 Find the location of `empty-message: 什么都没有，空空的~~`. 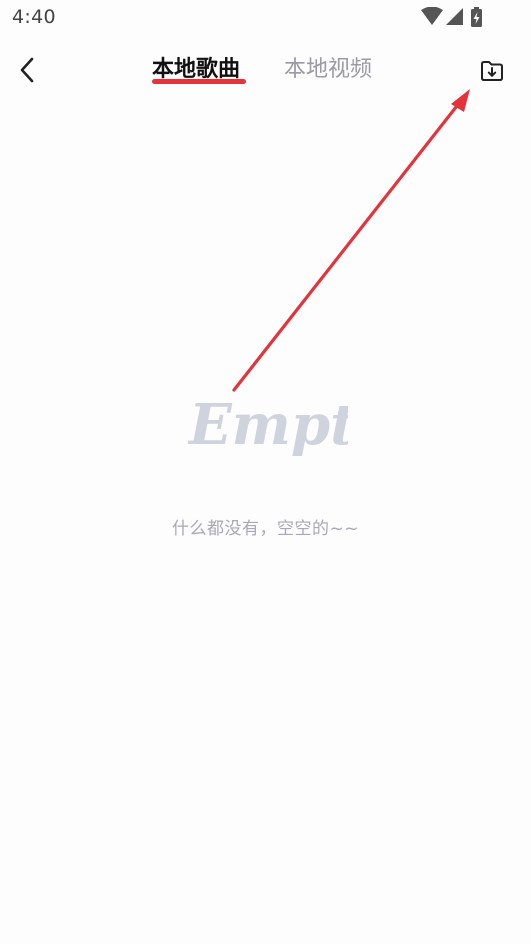

empty-message: 什么都没有，空空的~~ is located at coordinates (265, 529).